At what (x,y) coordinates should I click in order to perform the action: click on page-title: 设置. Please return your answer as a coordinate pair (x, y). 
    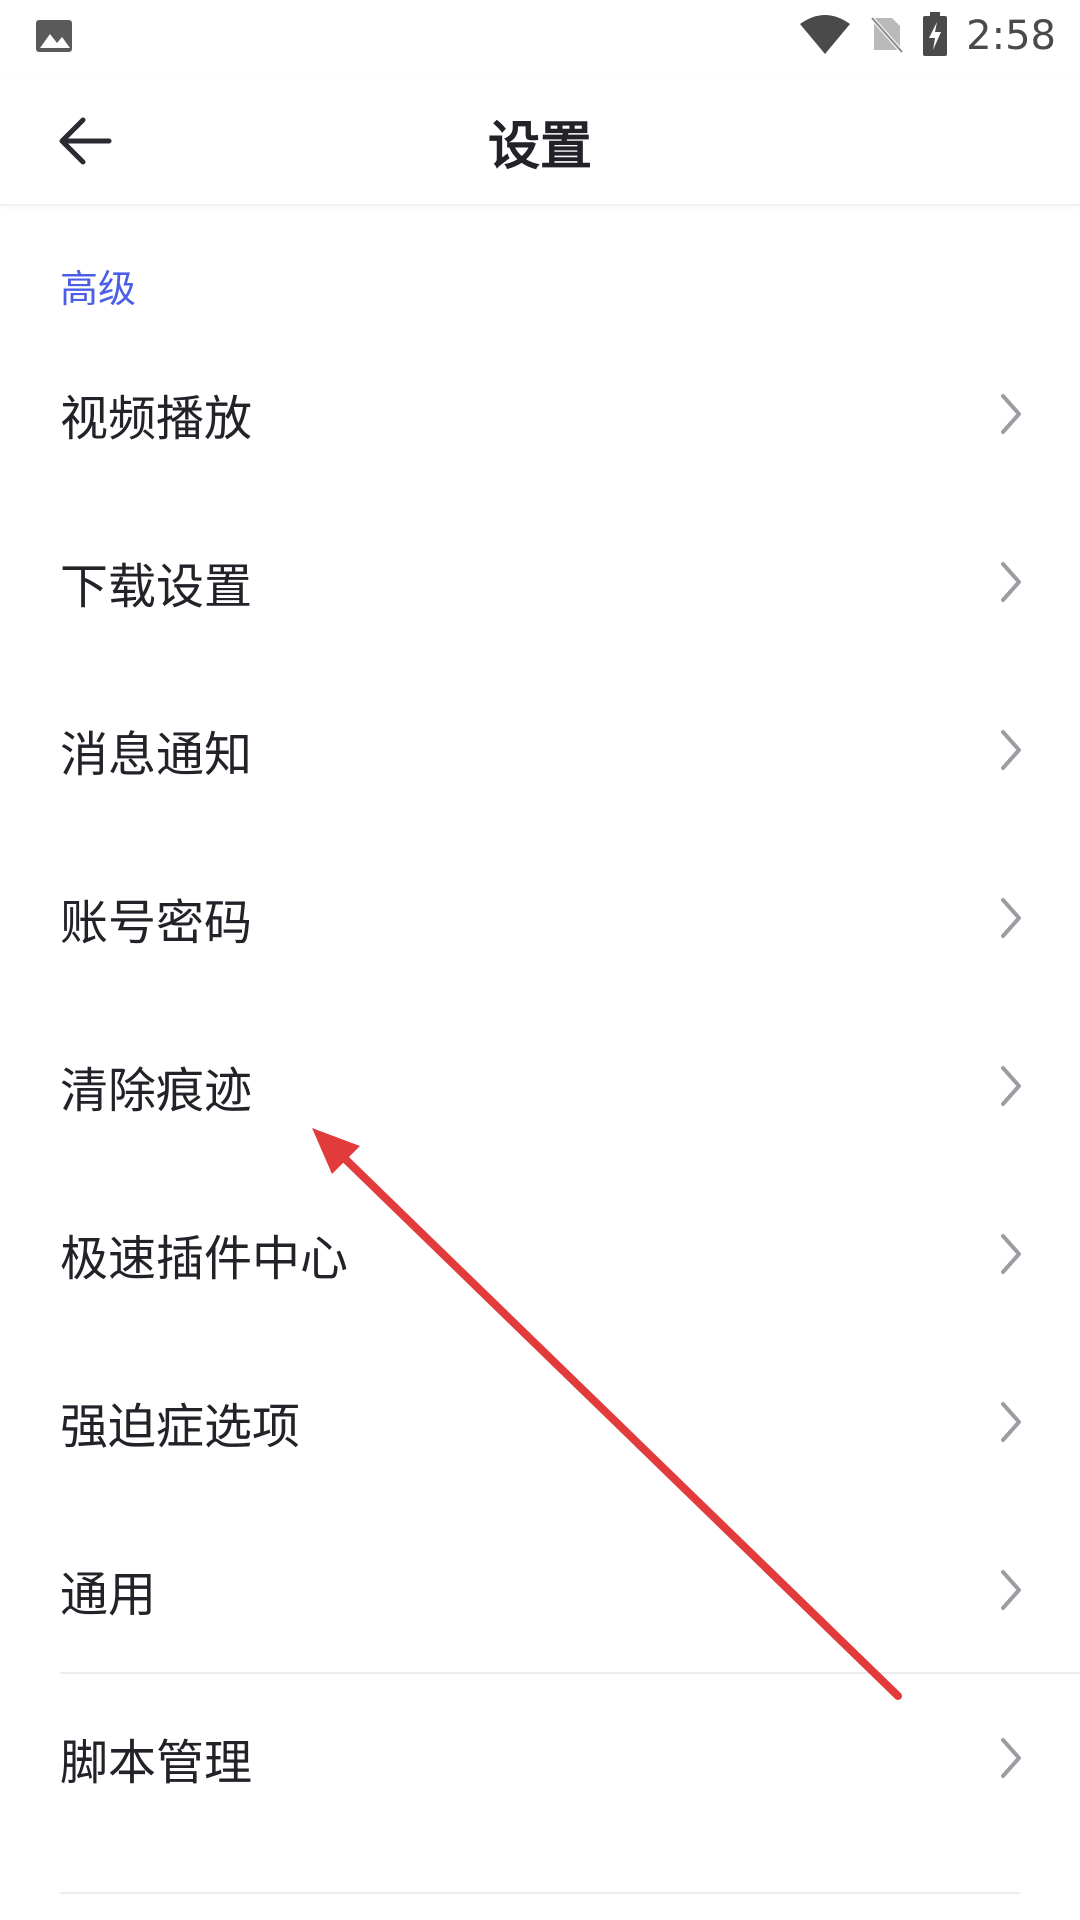
    Looking at the image, I should click on (539, 147).